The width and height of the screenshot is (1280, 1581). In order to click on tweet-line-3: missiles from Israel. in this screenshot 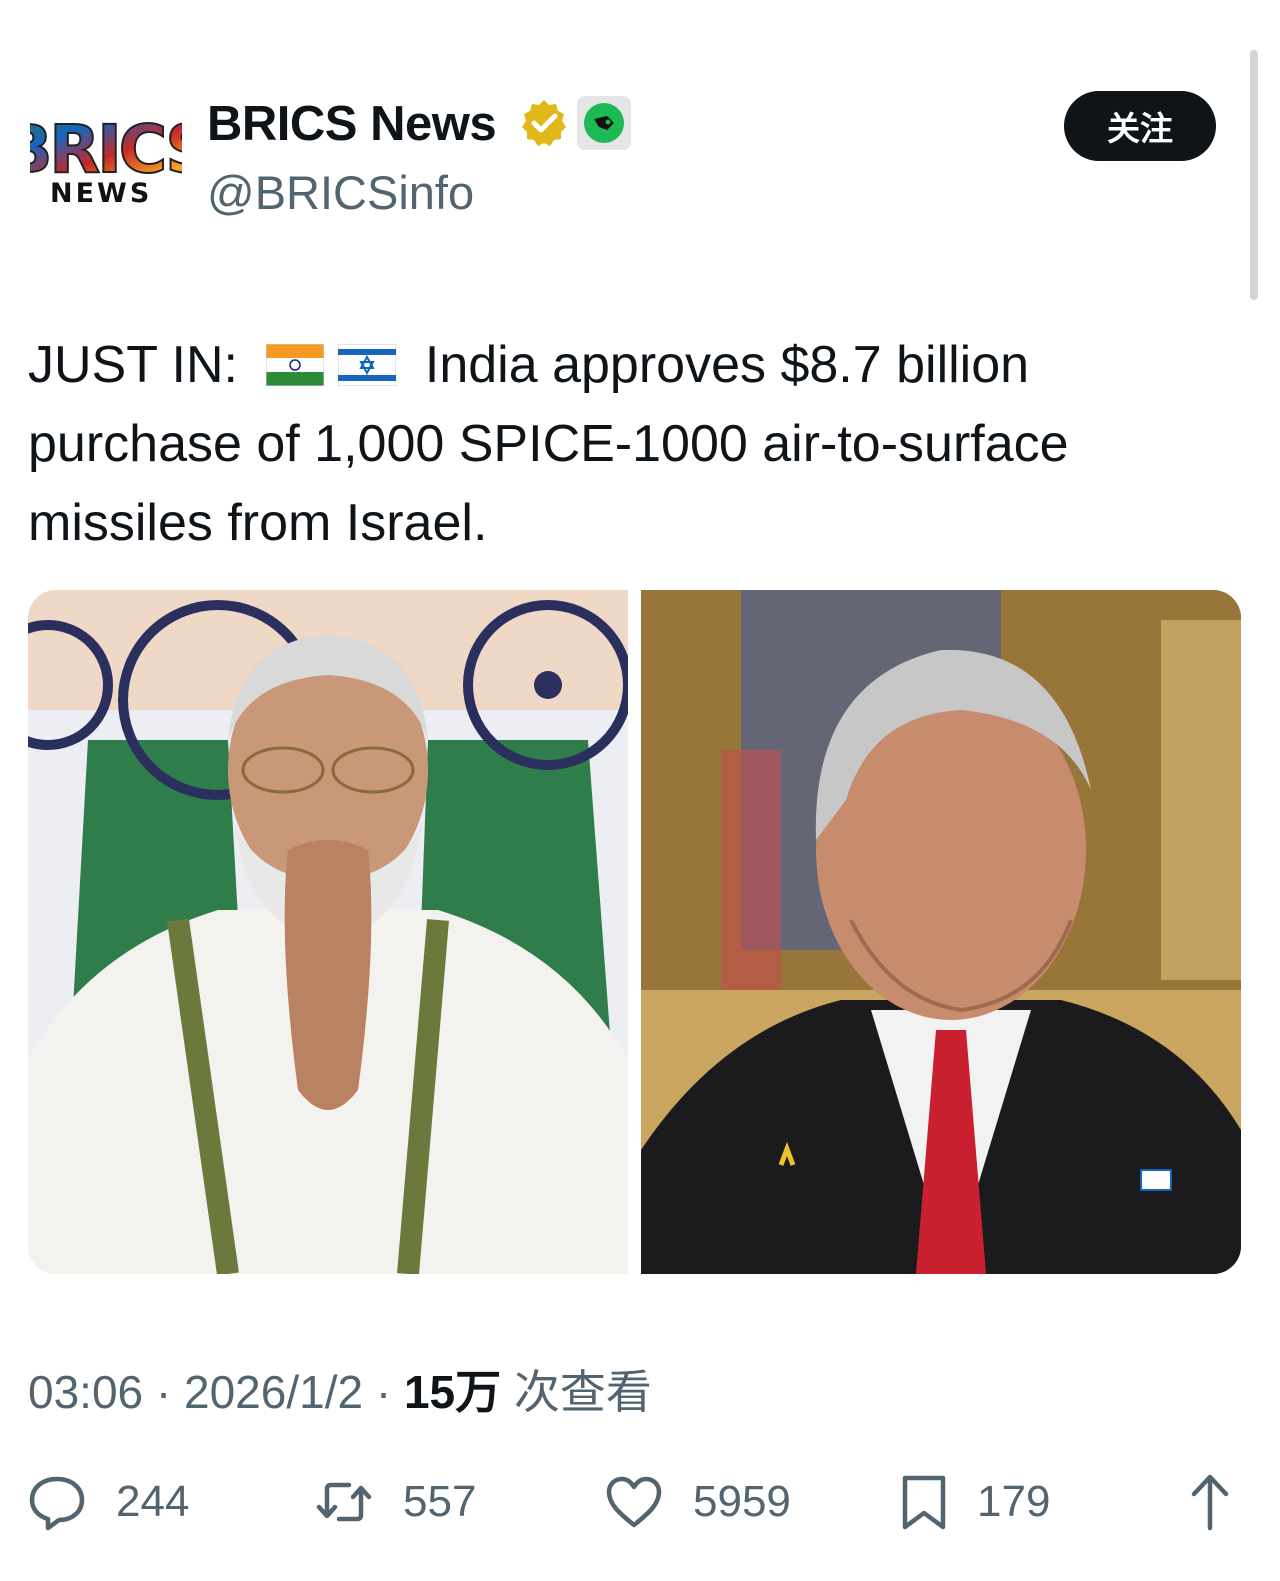, I will do `click(258, 523)`.